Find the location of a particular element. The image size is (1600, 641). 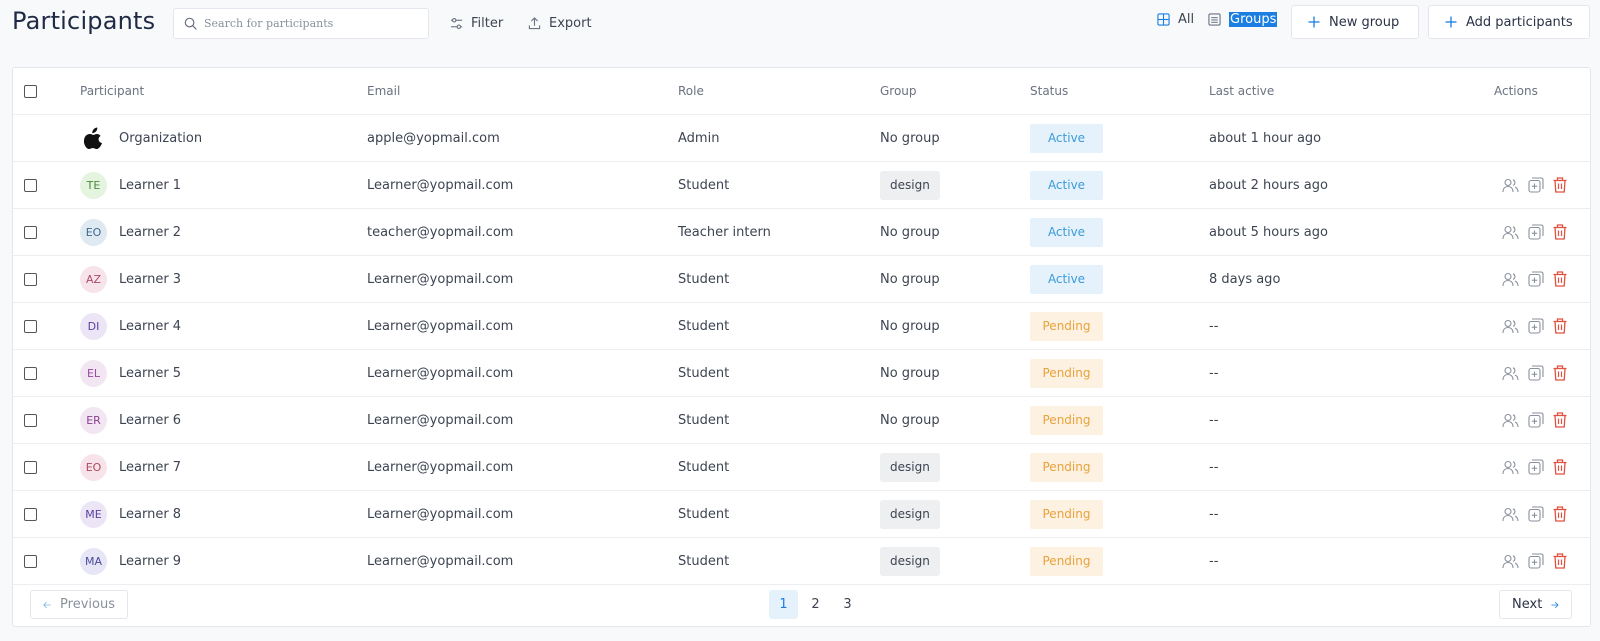

avatar-initials: AZ is located at coordinates (93, 279).